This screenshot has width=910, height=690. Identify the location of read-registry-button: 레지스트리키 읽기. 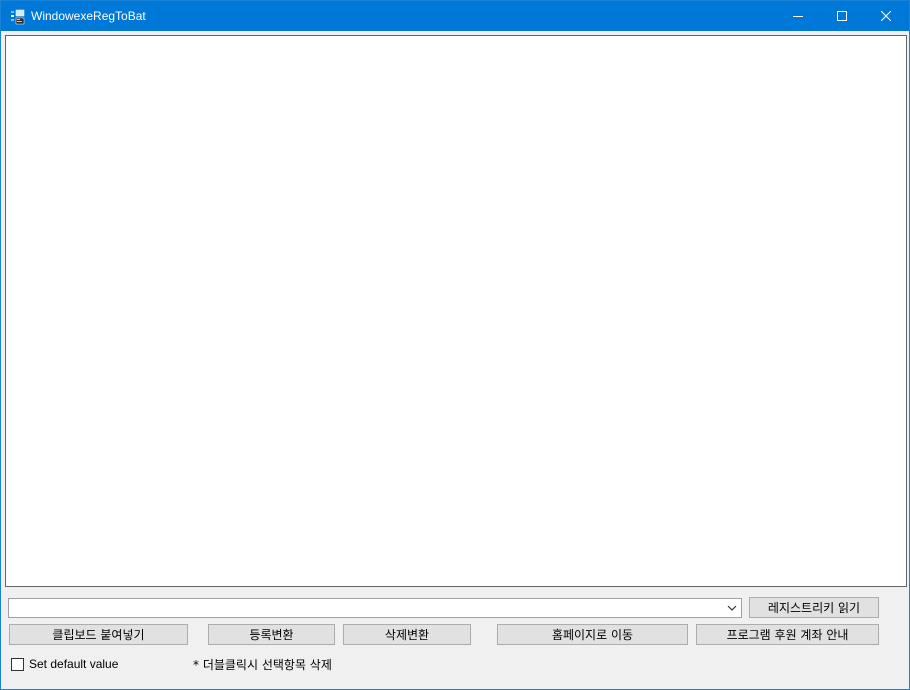
(814, 607).